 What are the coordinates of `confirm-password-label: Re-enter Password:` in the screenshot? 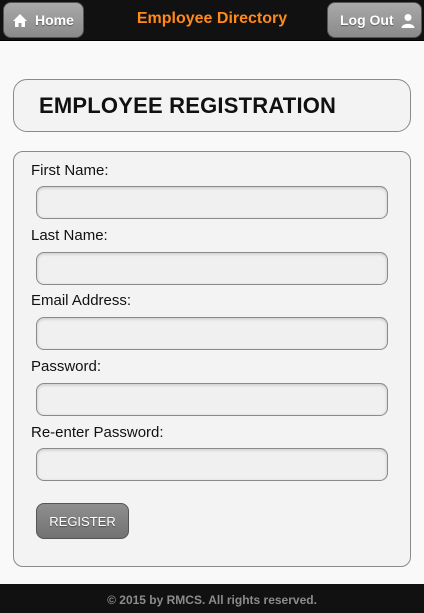 It's located at (97, 432).